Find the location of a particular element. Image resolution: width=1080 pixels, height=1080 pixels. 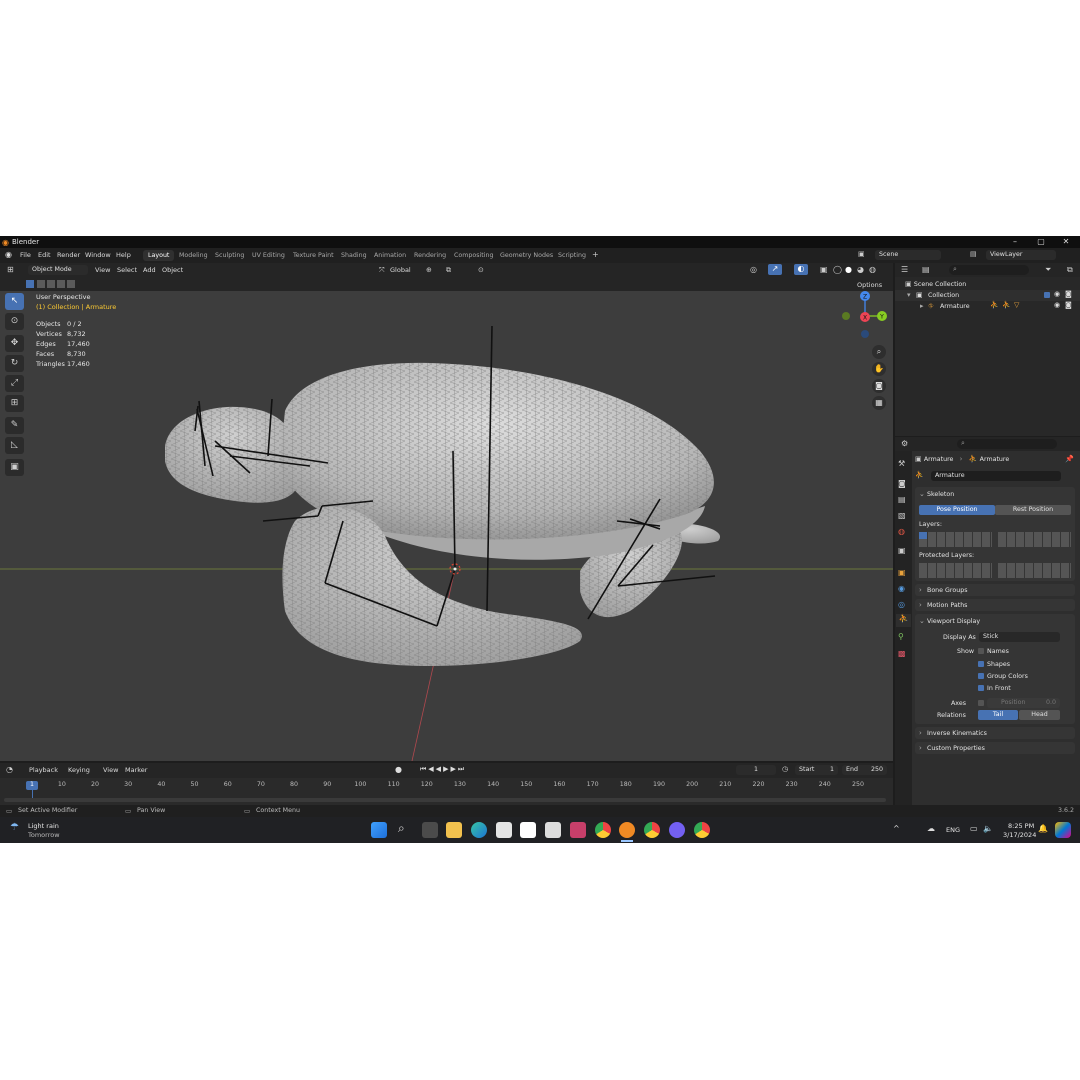

task-view-icon is located at coordinates (430, 830).